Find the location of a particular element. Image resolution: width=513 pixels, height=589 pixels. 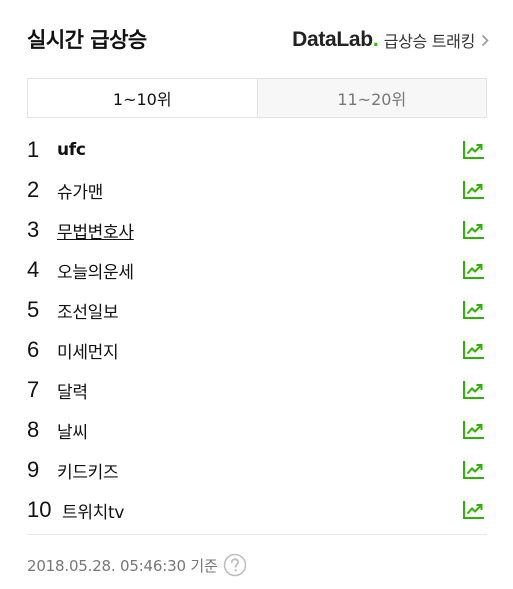

ranking-item: 3 무법변호사 is located at coordinates (258, 230).